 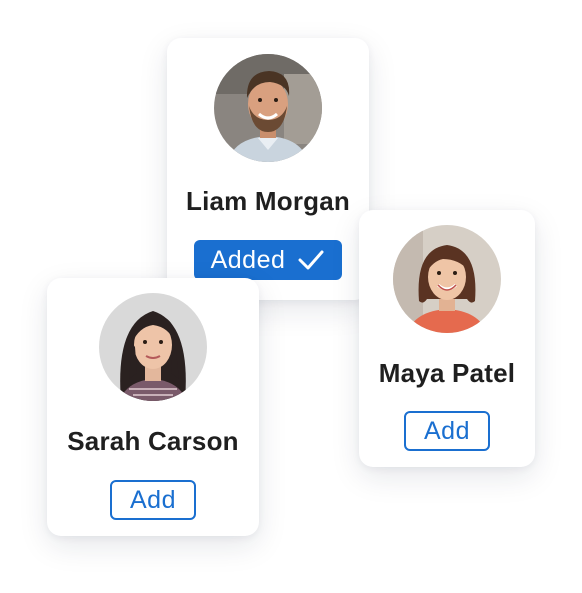 I want to click on added-button: Added, so click(x=268, y=260).